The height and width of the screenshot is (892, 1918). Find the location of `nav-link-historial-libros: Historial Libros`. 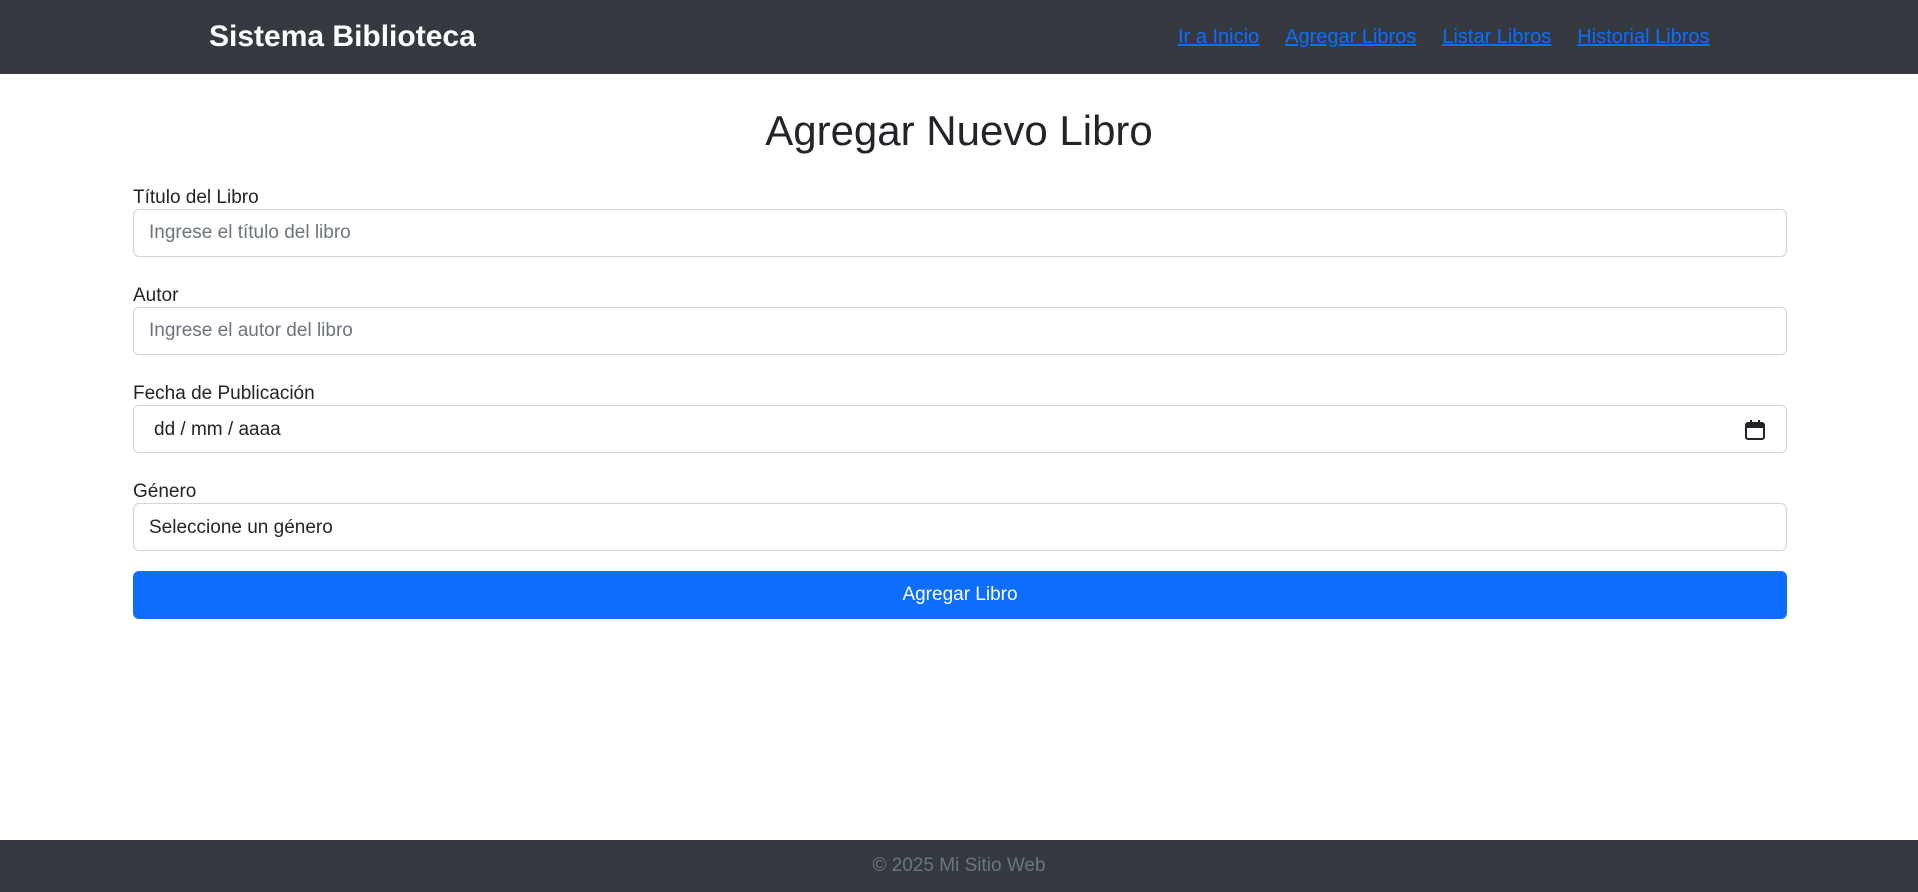

nav-link-historial-libros: Historial Libros is located at coordinates (1643, 37).